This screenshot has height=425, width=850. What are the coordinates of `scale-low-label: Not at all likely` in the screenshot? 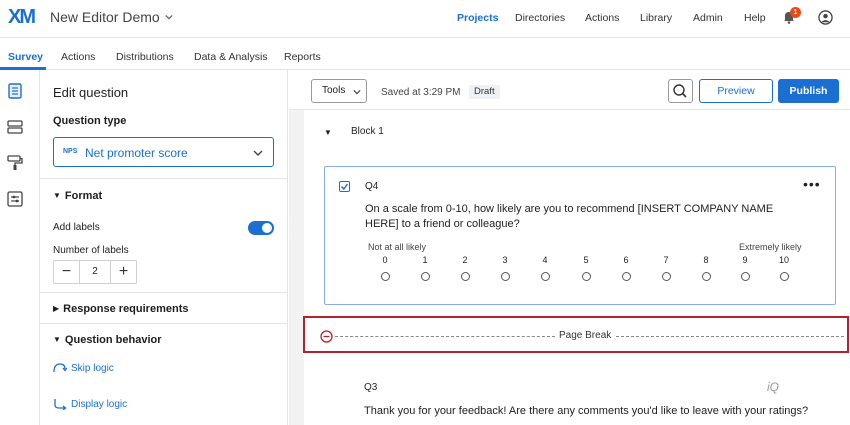 It's located at (397, 247).